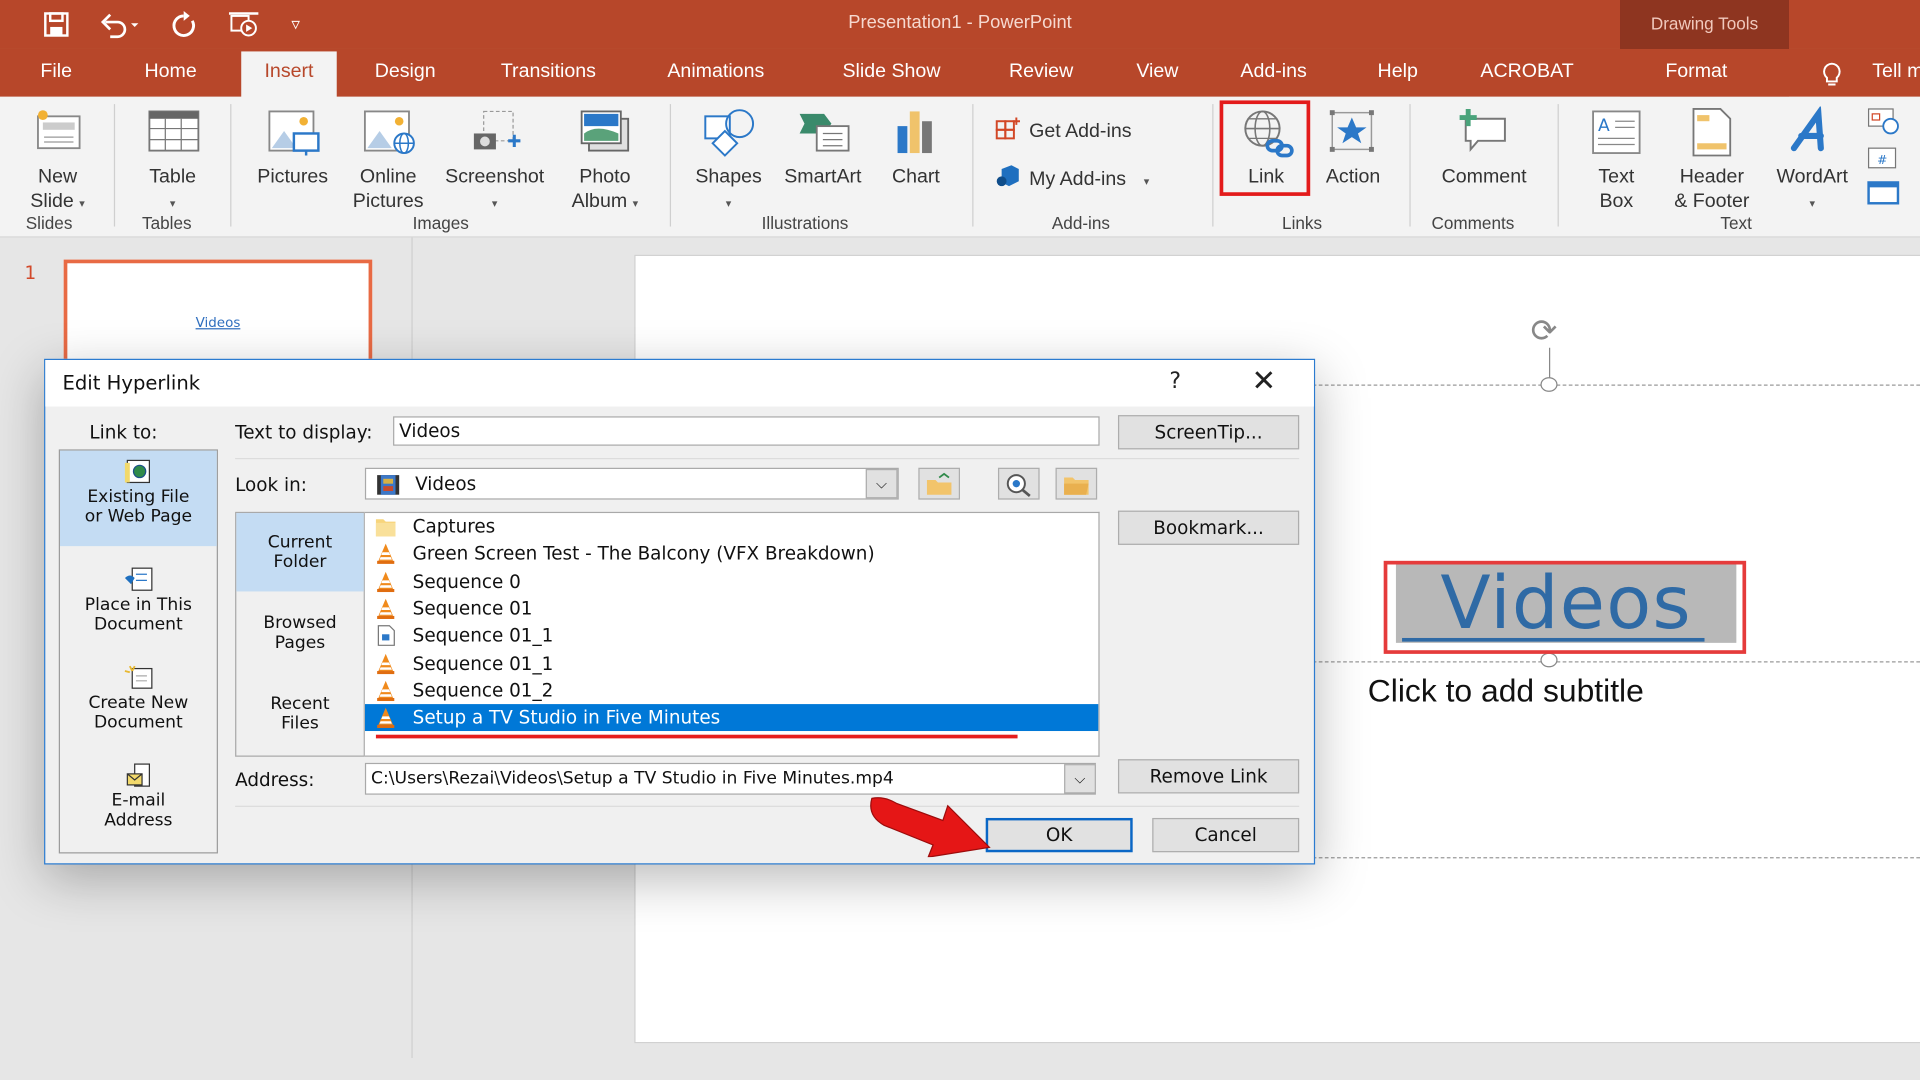 The image size is (1920, 1080). I want to click on link-to-email-address: E-mail Address, so click(138, 797).